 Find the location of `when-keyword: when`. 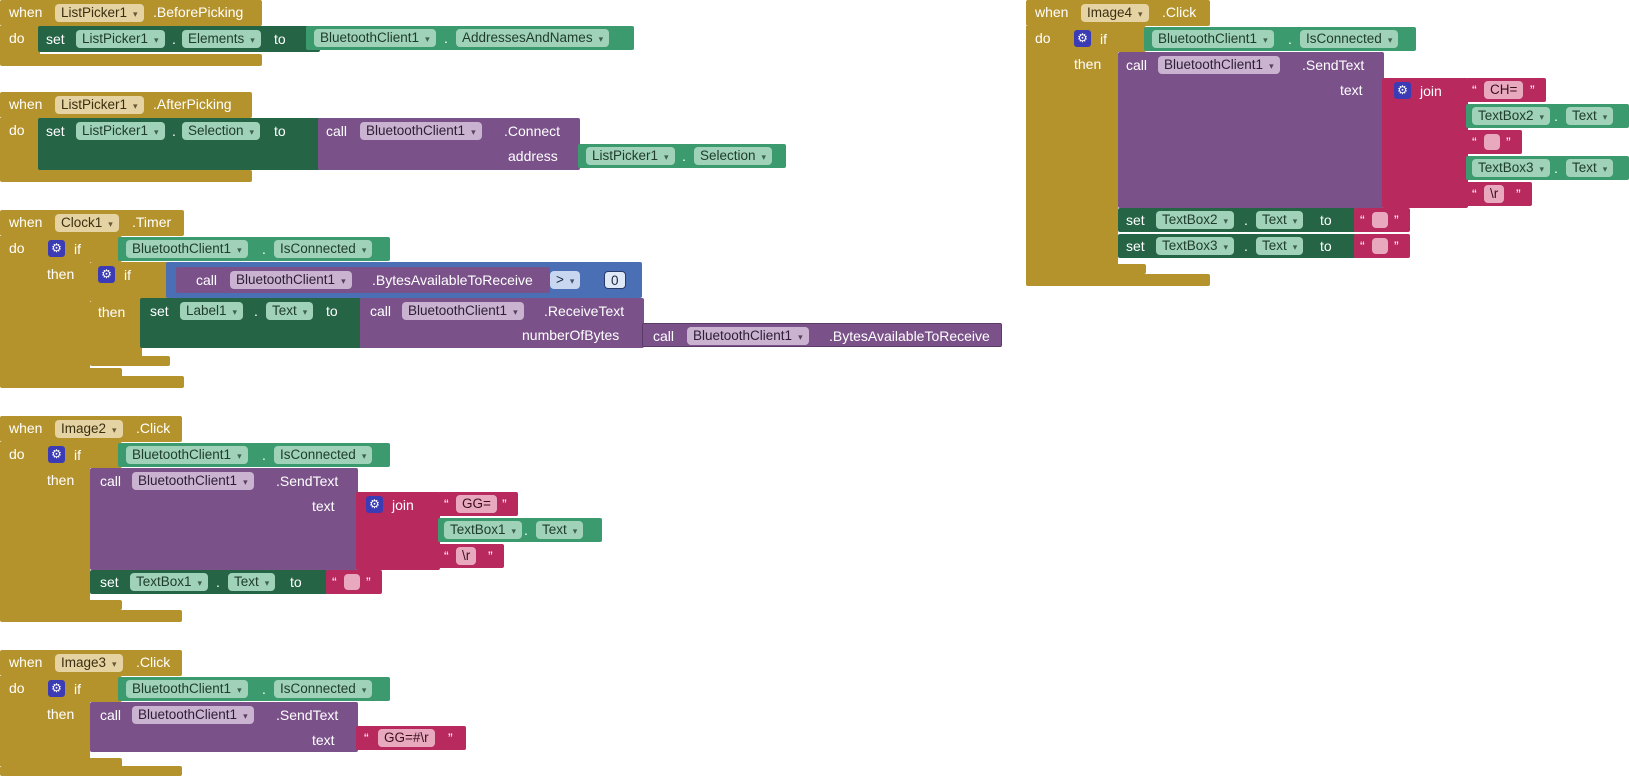

when-keyword: when is located at coordinates (26, 104).